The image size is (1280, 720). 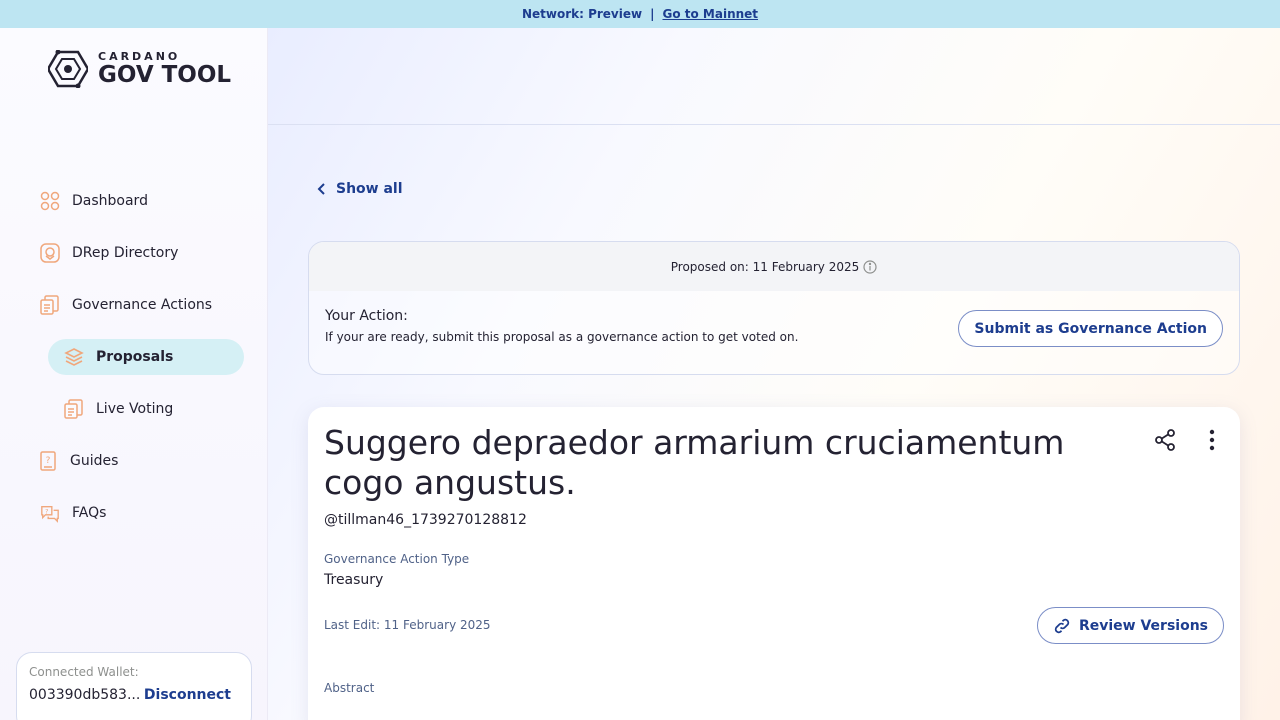 I want to click on submit-governance-action-button: Submit as Governance Action, so click(x=1090, y=328).